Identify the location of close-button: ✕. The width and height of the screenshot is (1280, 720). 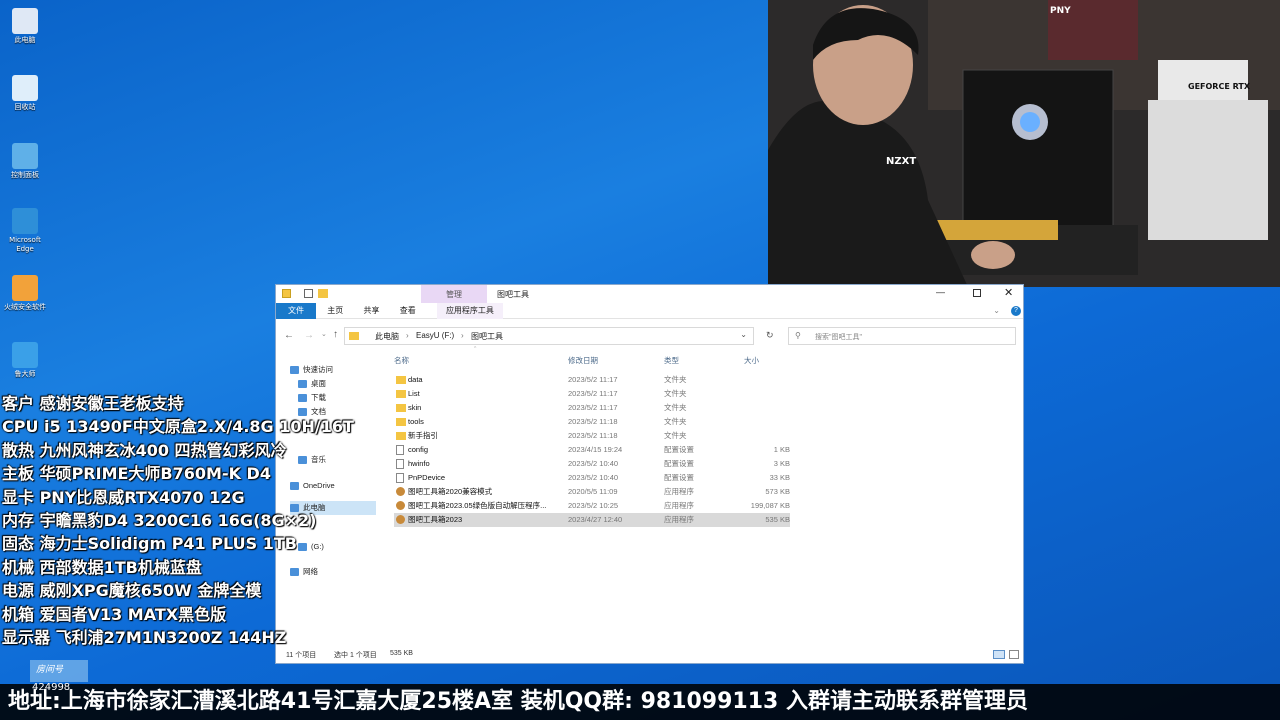
(1008, 292).